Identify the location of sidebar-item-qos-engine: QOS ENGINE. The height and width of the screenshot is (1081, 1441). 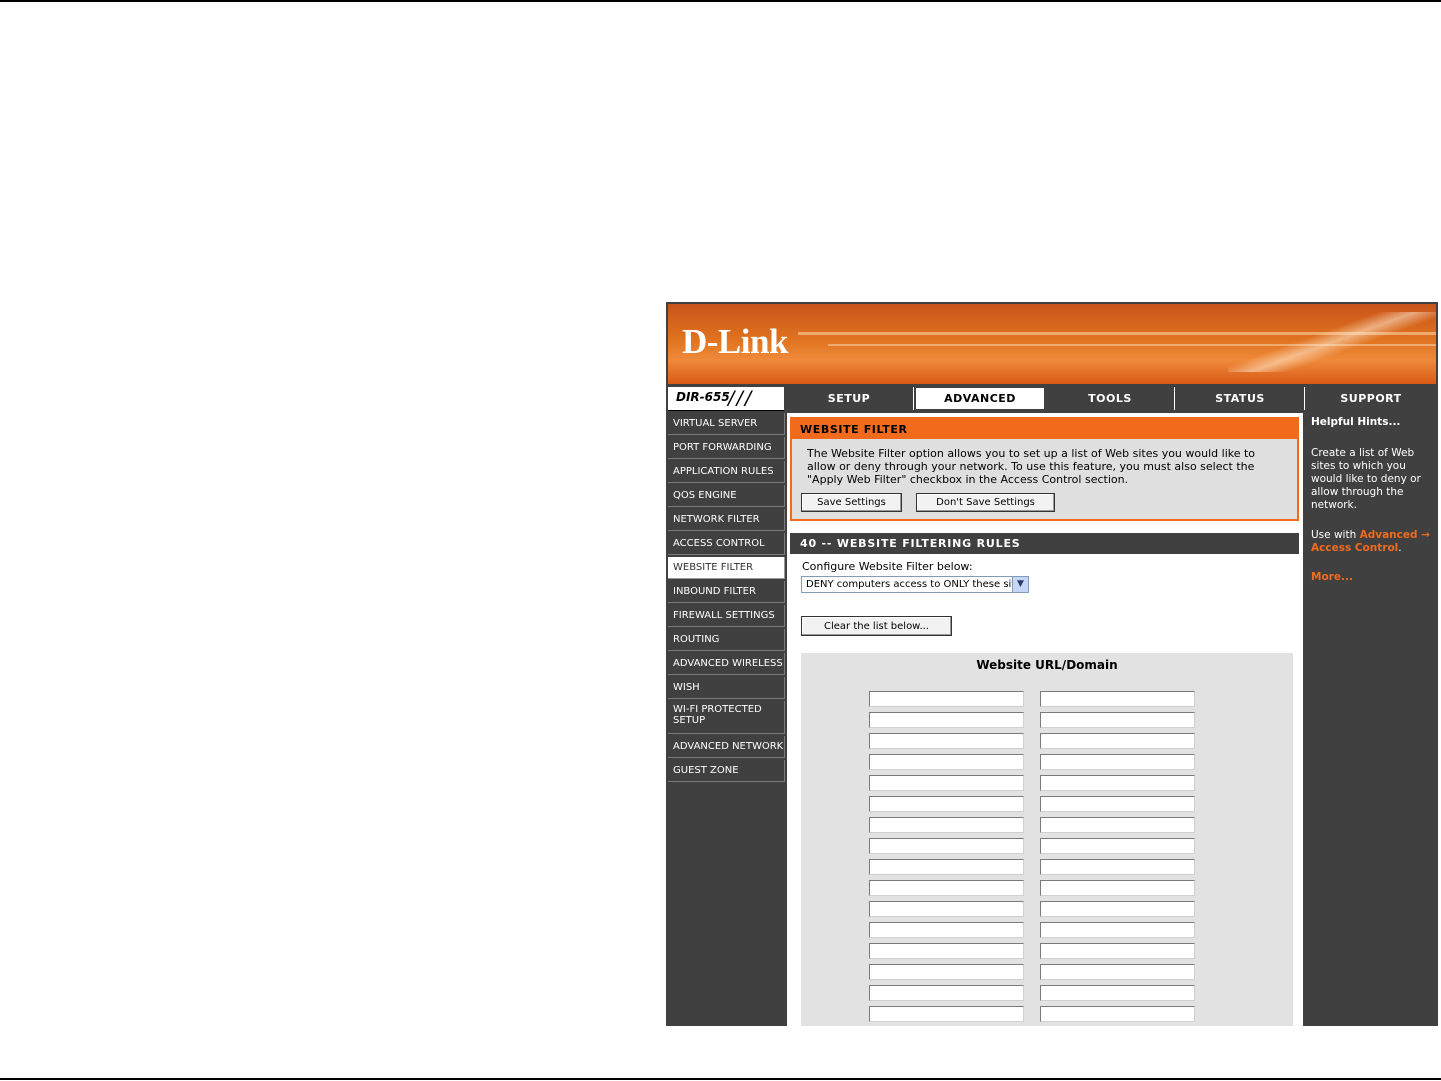
(726, 496).